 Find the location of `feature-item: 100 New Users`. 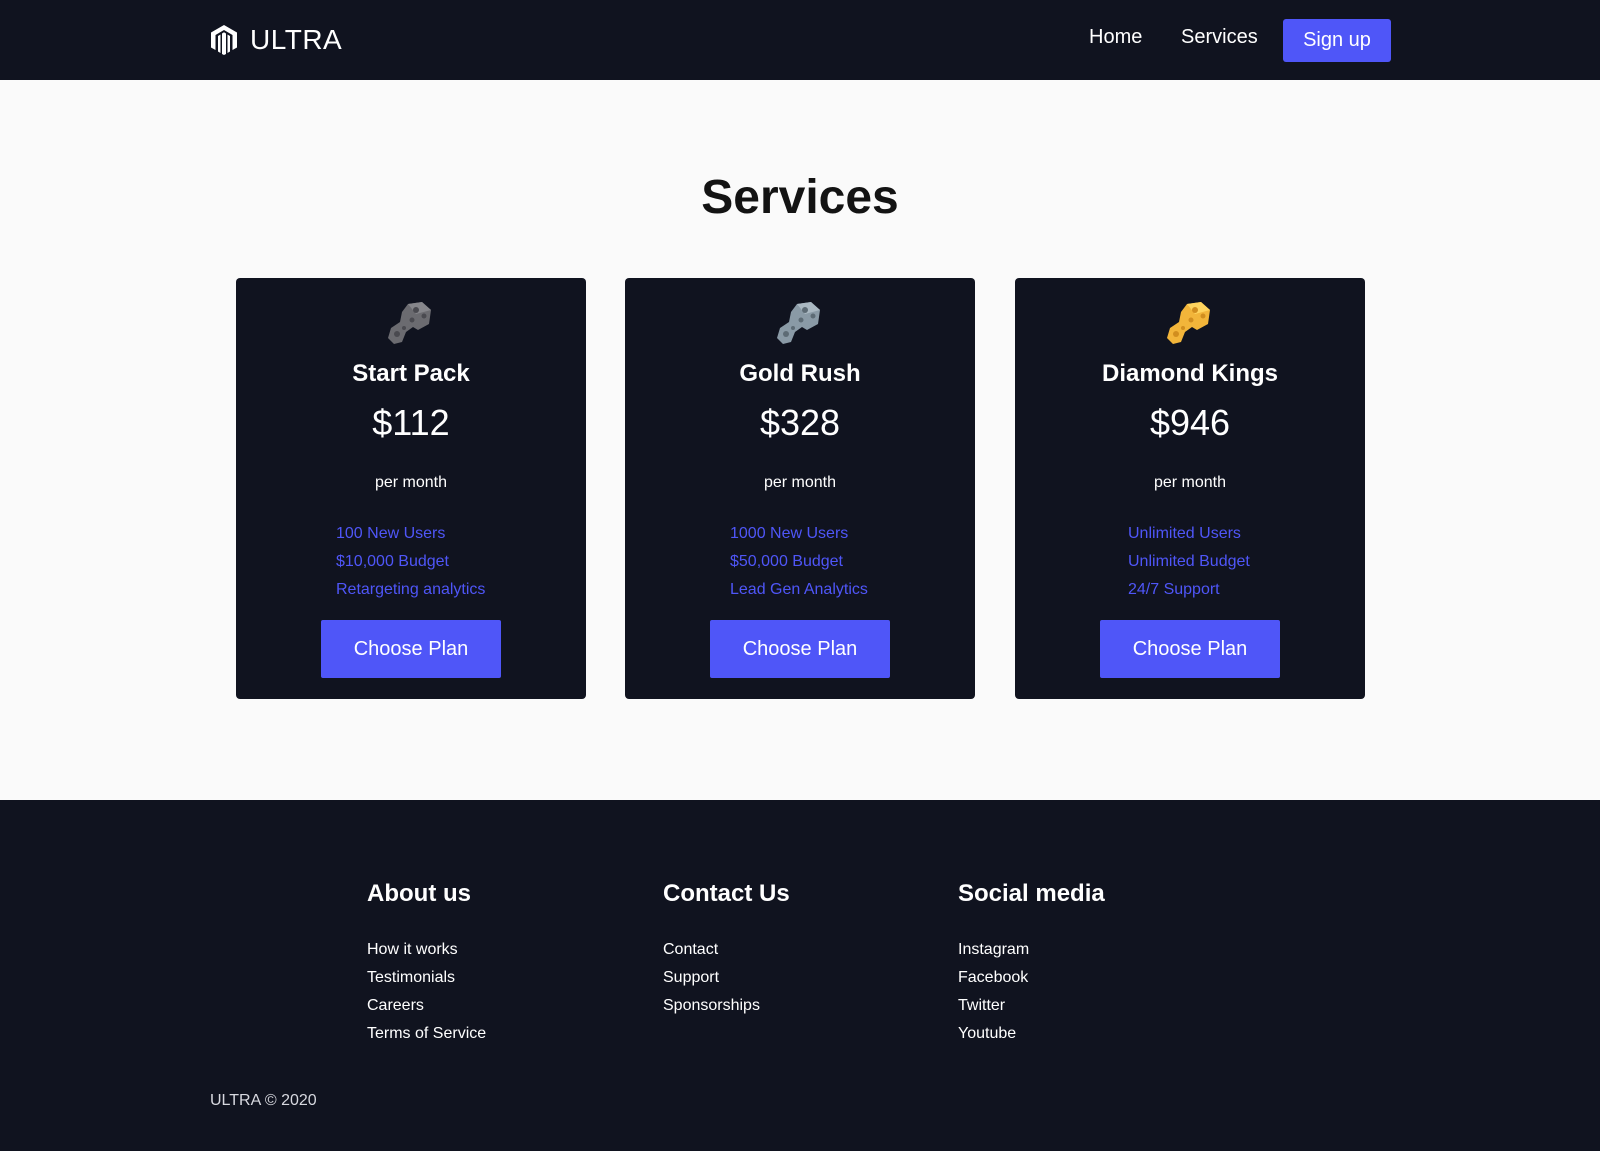

feature-item: 100 New Users is located at coordinates (391, 533).